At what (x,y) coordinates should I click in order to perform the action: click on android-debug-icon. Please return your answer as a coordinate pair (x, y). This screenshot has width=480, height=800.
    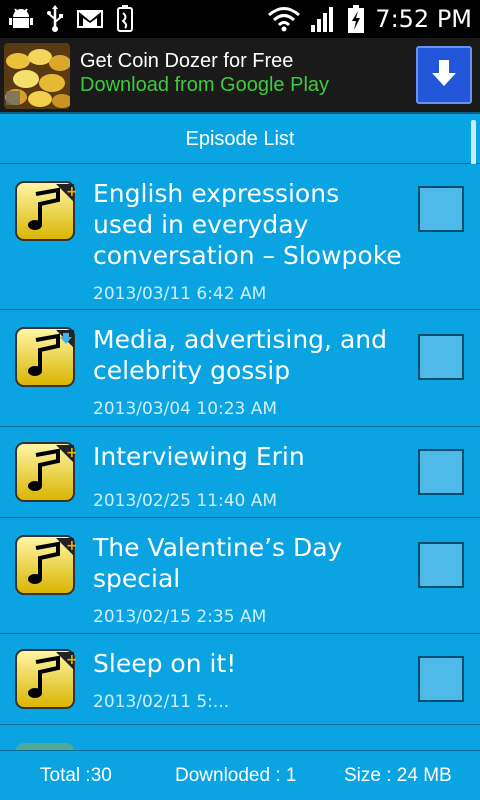
    Looking at the image, I should click on (21, 19).